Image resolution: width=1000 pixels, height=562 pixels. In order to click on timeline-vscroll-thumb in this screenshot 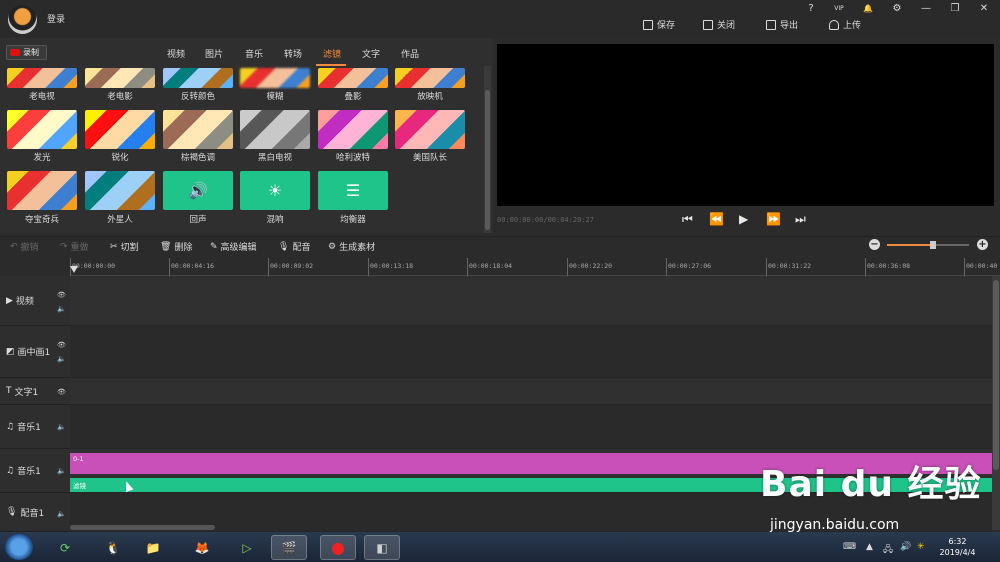, I will do `click(996, 375)`.